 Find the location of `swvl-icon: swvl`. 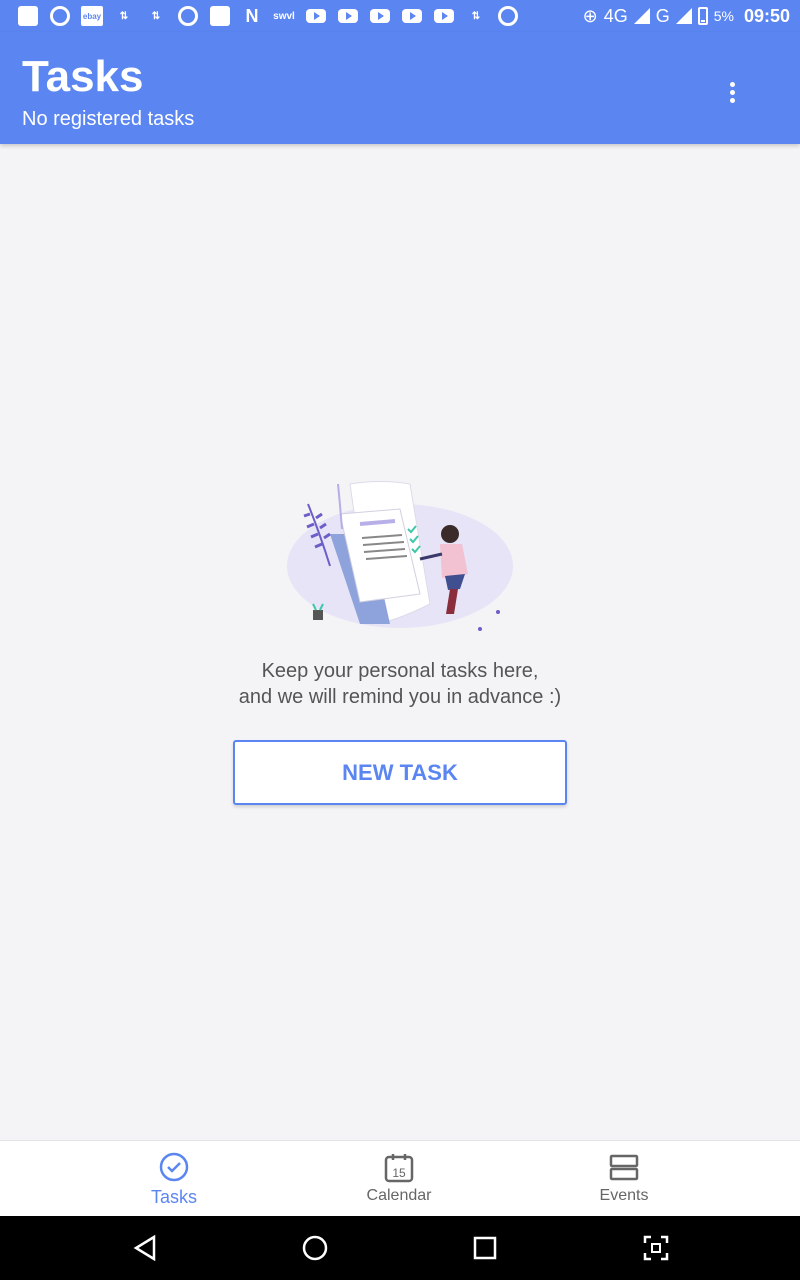

swvl-icon: swvl is located at coordinates (284, 16).